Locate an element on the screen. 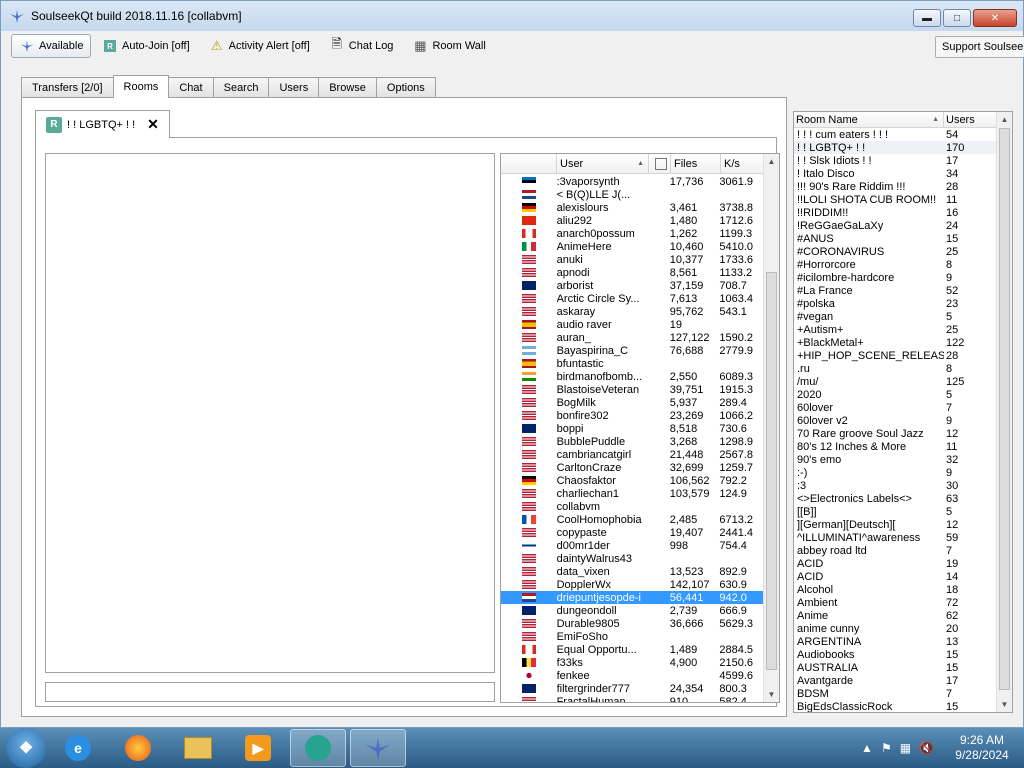  user-row: Durable9805 36,666 5629.3 is located at coordinates (632, 623).